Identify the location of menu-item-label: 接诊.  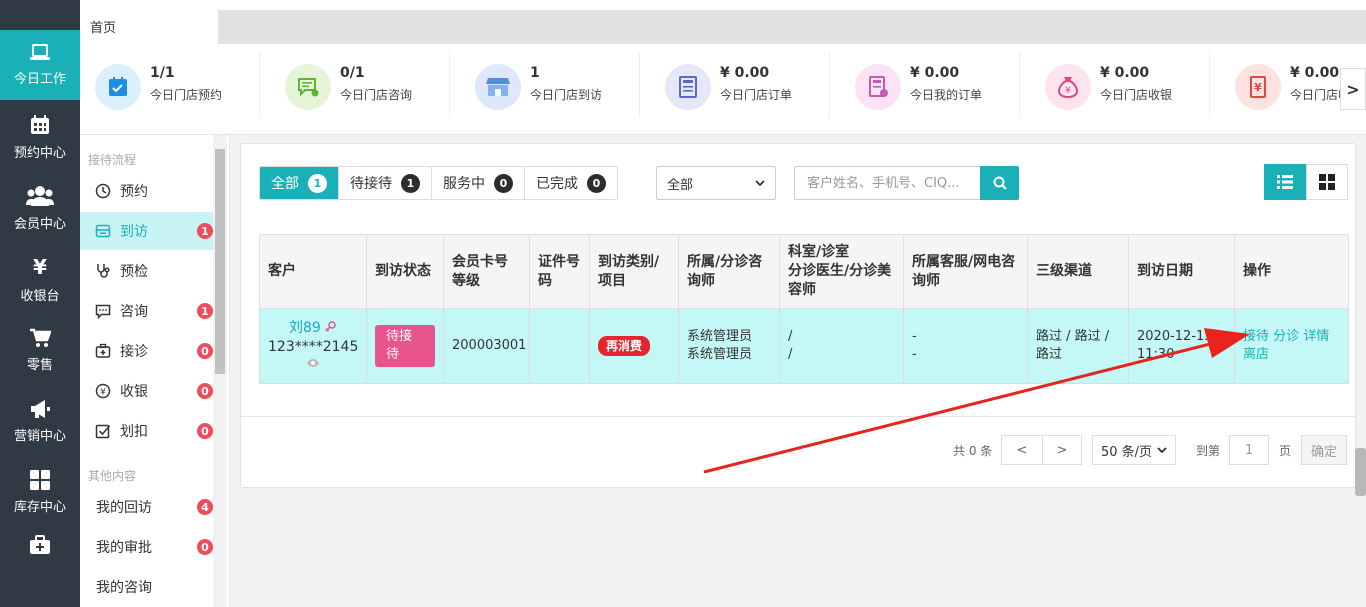
(134, 352).